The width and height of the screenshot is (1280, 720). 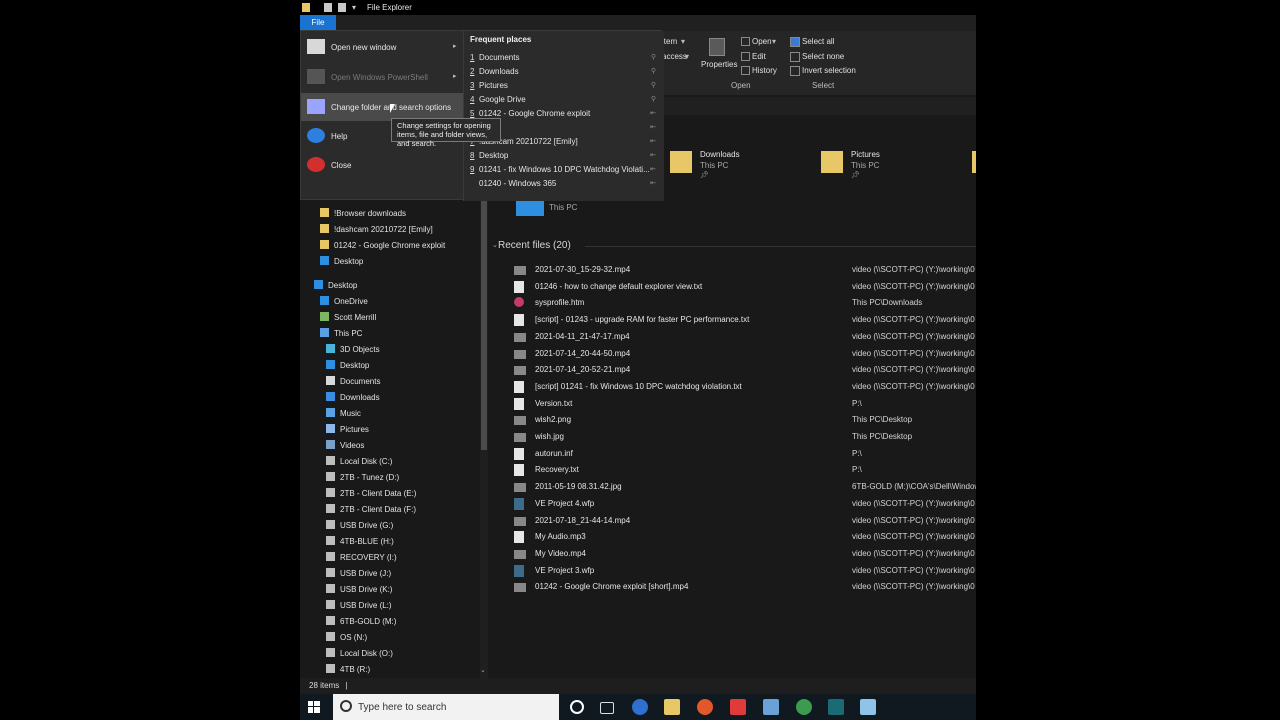 What do you see at coordinates (348, 670) in the screenshot?
I see `nav-item: 4TB (R:)` at bounding box center [348, 670].